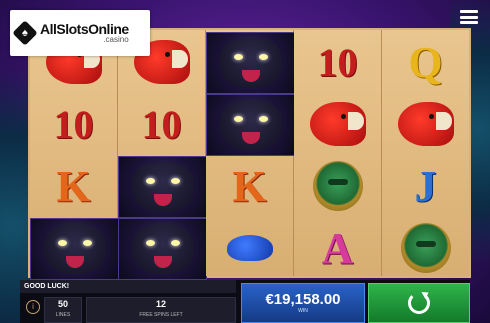 This screenshot has width=490, height=323. What do you see at coordinates (25, 33) in the screenshot?
I see `spade-icon: ♠` at bounding box center [25, 33].